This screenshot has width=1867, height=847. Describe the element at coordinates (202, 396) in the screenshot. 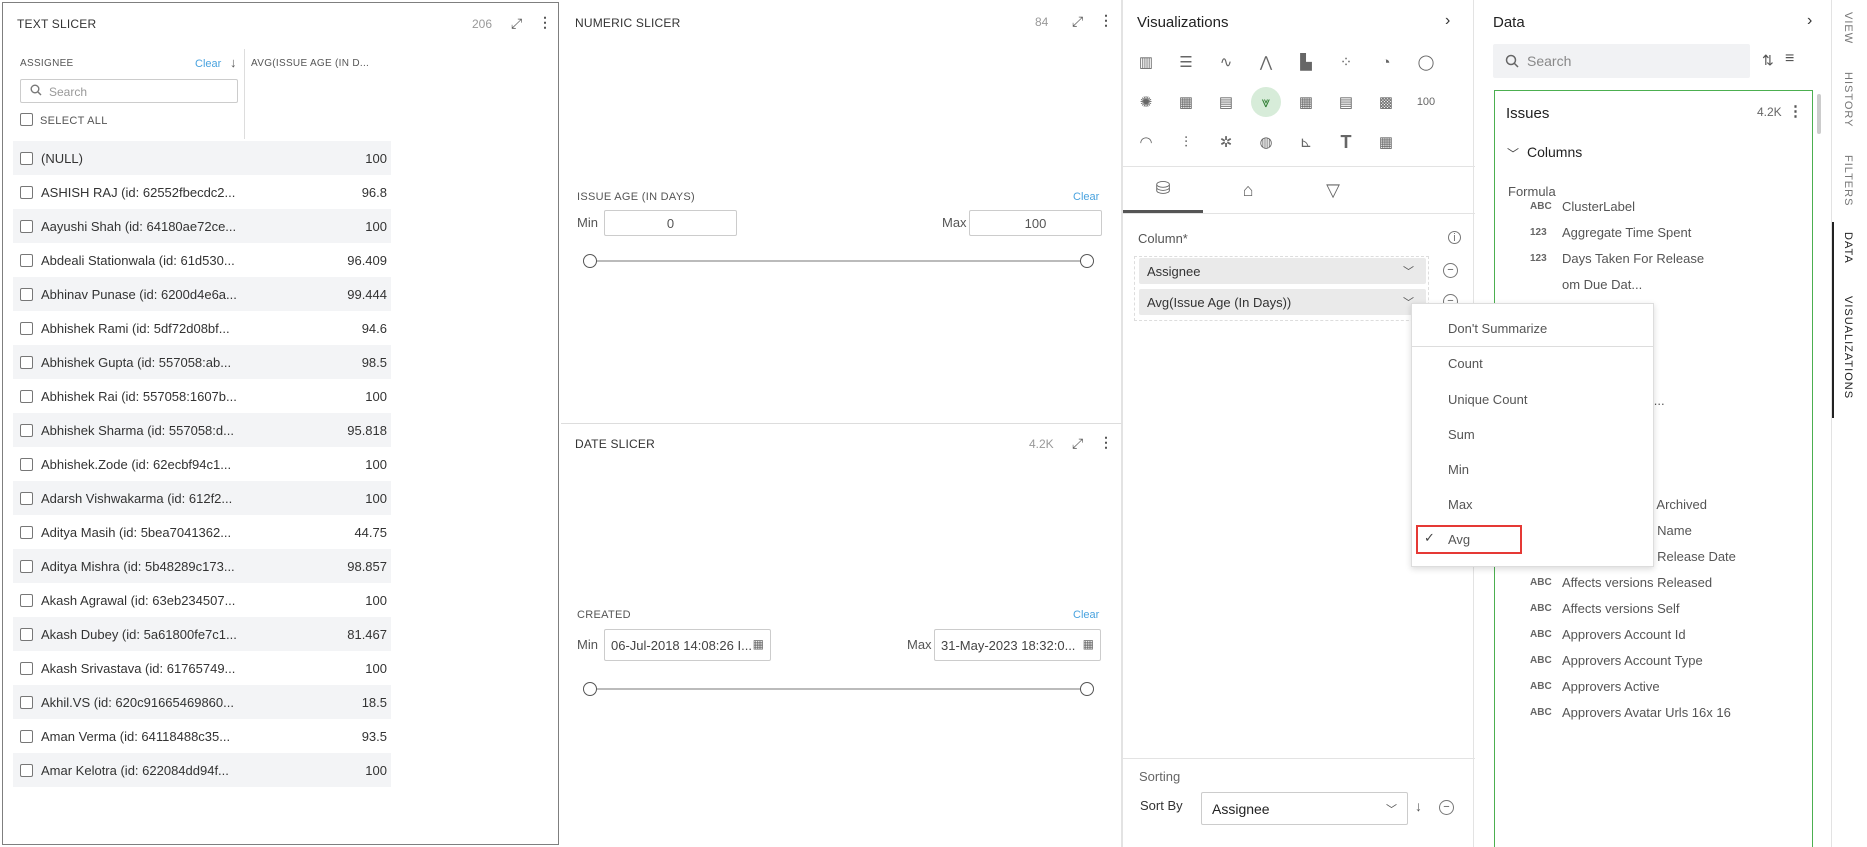

I see `list-item: Abhishek Rai (id: 557058:1607b... 100` at that location.